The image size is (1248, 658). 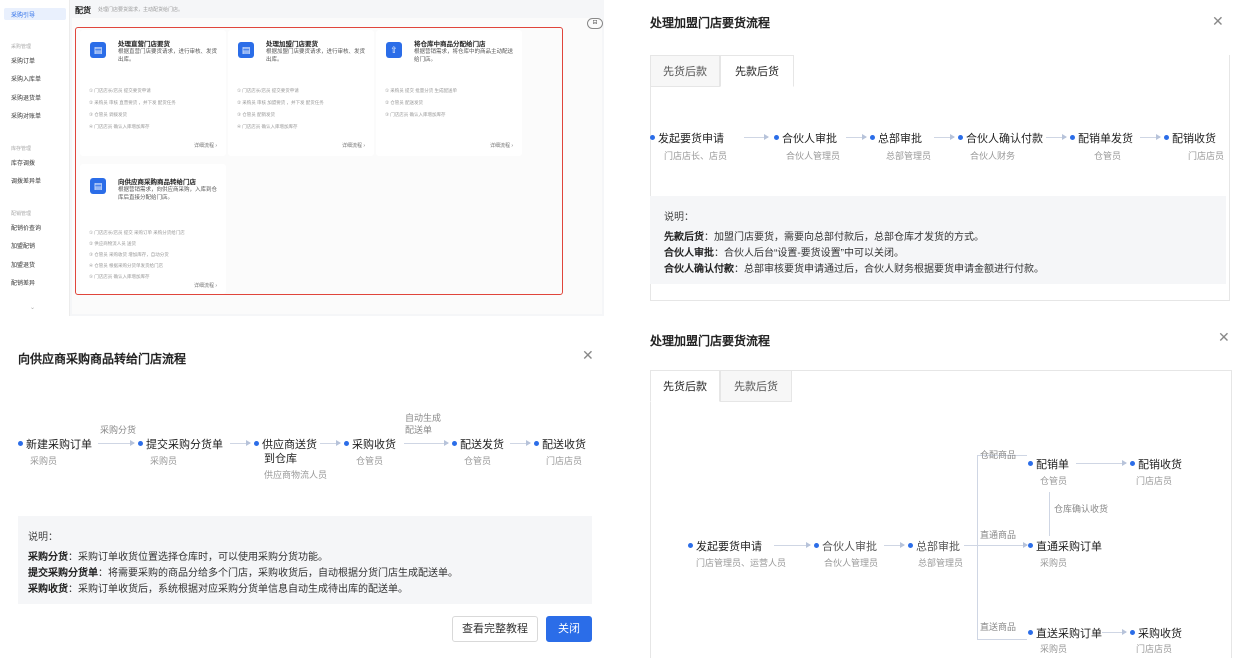 What do you see at coordinates (296, 475) in the screenshot?
I see `node-role: 供应商物流人员` at bounding box center [296, 475].